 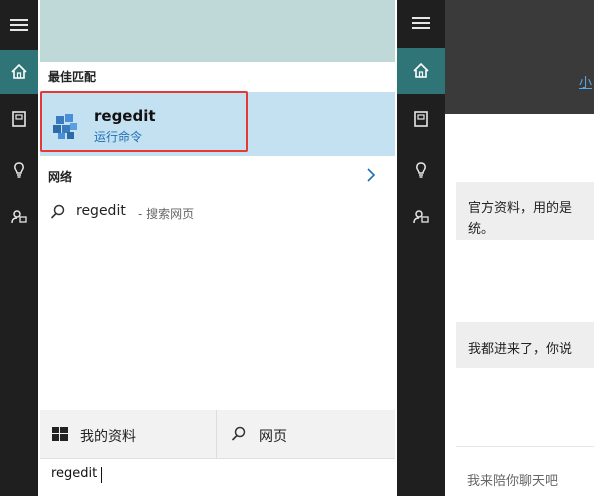 I want to click on bottom-tabs: 我的资料 网页, so click(x=217, y=434).